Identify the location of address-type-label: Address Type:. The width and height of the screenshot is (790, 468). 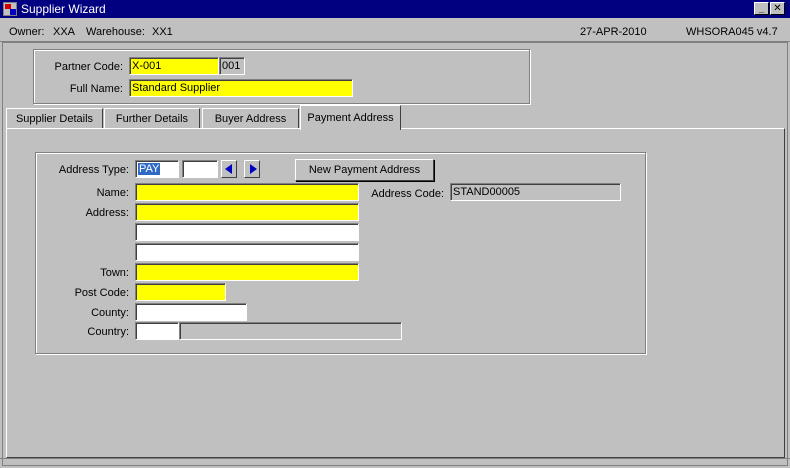
(93, 170).